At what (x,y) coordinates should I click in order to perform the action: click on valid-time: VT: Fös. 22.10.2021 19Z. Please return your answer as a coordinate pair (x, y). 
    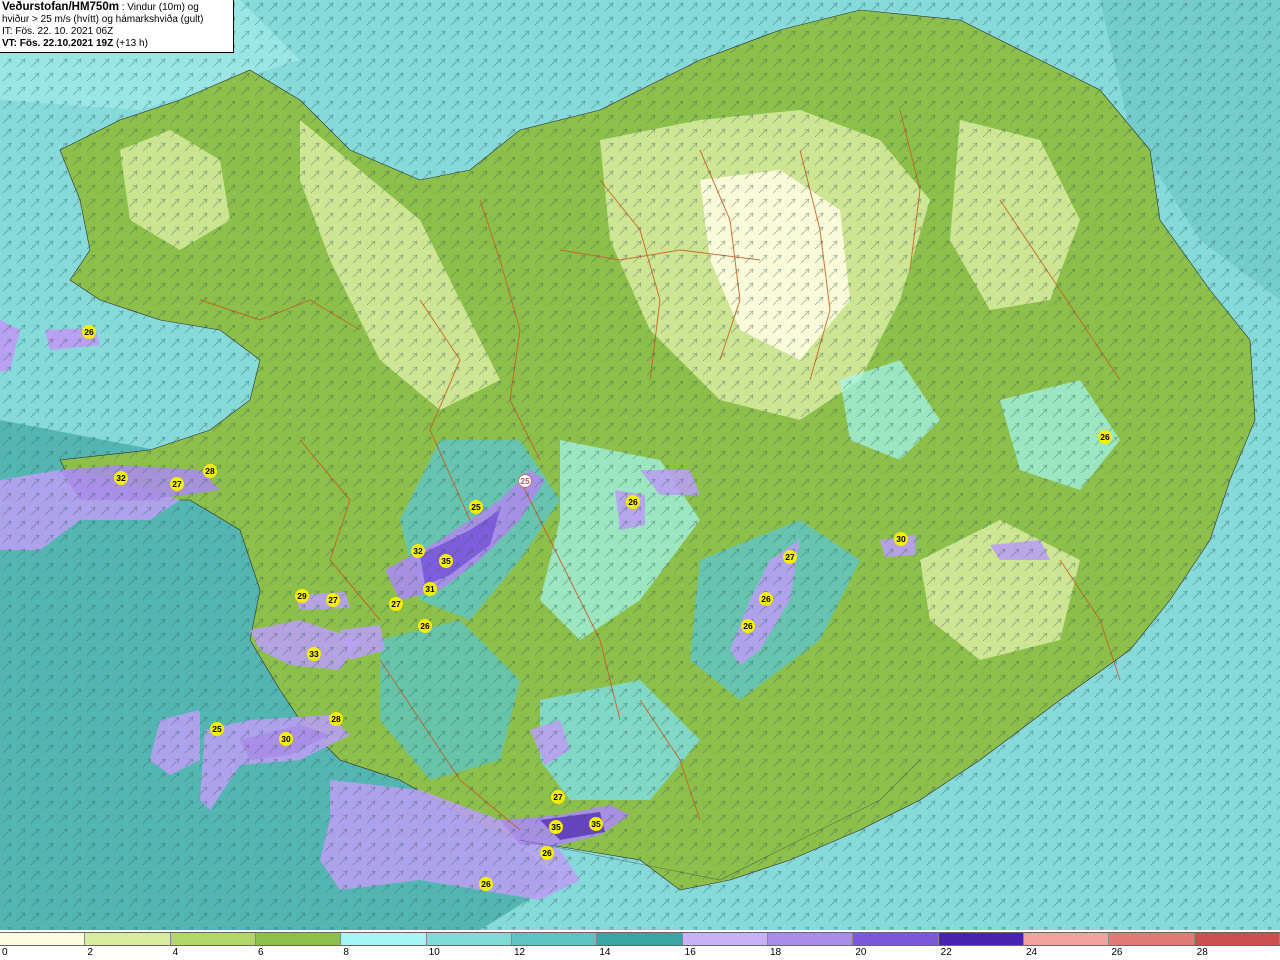
    Looking at the image, I should click on (58, 43).